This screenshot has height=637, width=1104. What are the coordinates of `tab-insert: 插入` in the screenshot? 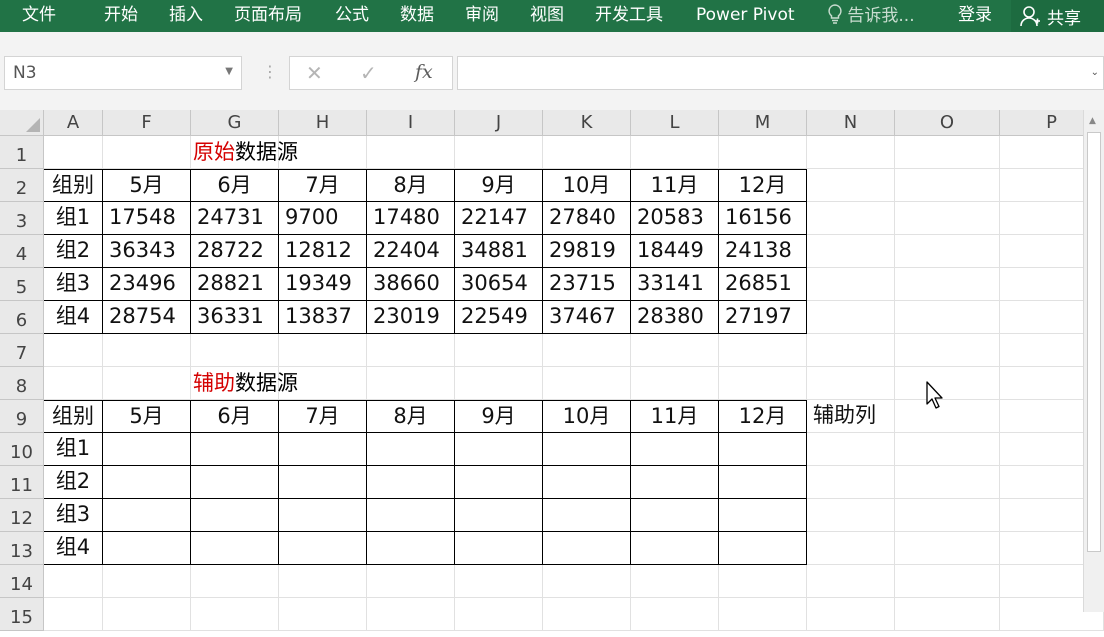 It's located at (186, 15).